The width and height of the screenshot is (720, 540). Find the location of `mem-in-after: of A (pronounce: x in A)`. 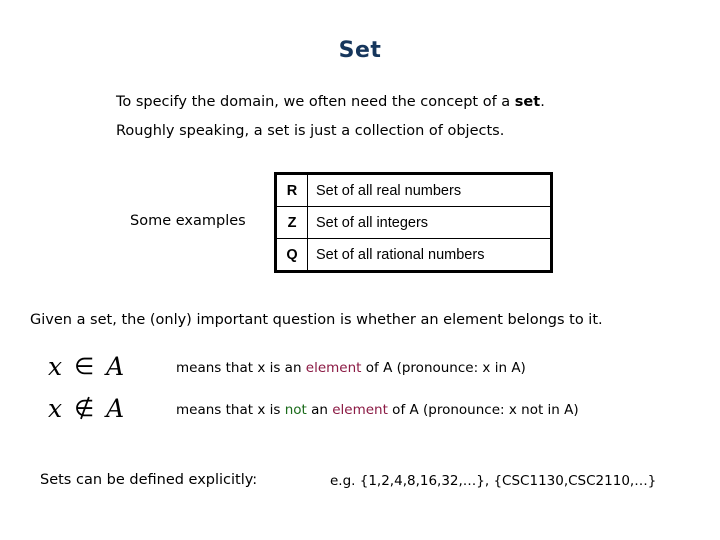

mem-in-after: of A (pronounce: x in A) is located at coordinates (443, 368).